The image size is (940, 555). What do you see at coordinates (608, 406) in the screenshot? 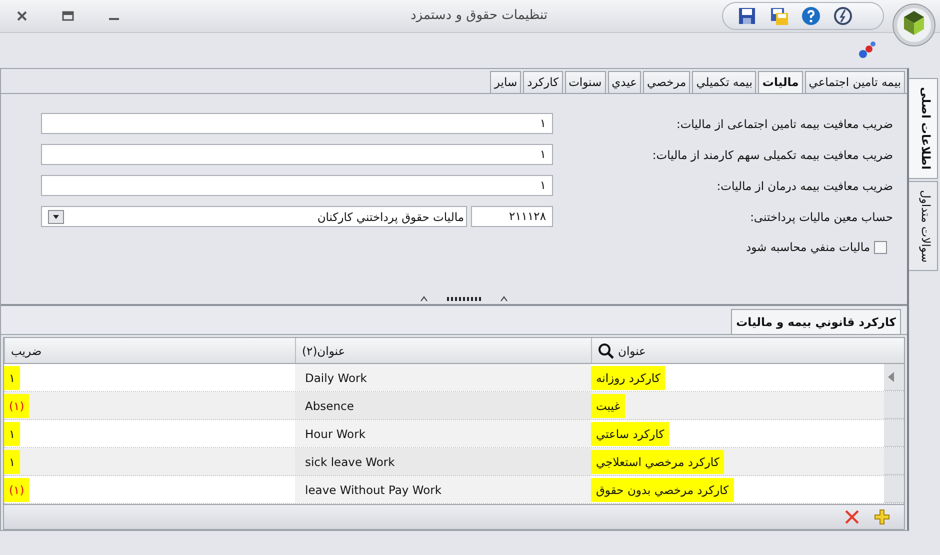
I see `table-cell: غيبت` at bounding box center [608, 406].